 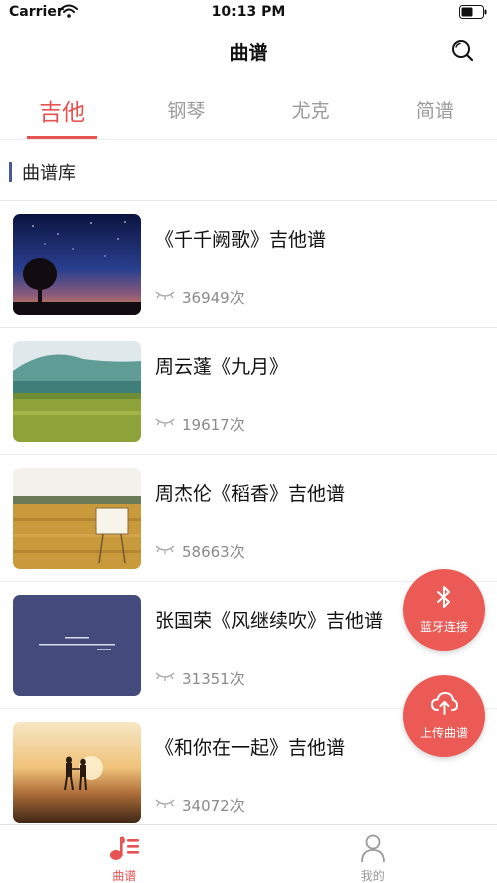 What do you see at coordinates (213, 298) in the screenshot?
I see `view-count: 36949次` at bounding box center [213, 298].